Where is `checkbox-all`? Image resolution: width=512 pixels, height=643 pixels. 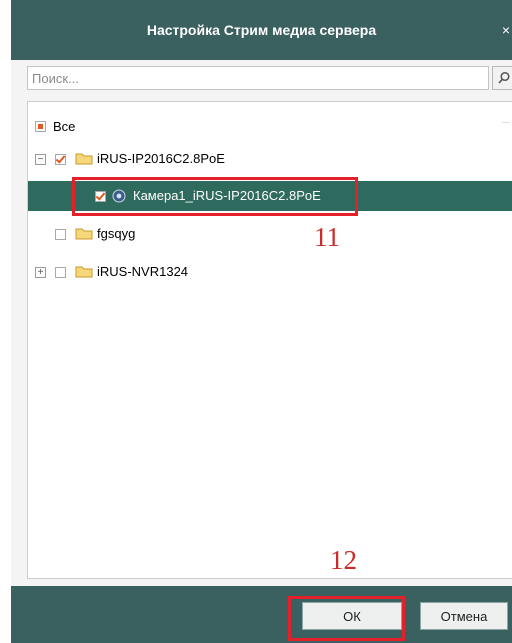 checkbox-all is located at coordinates (40, 126).